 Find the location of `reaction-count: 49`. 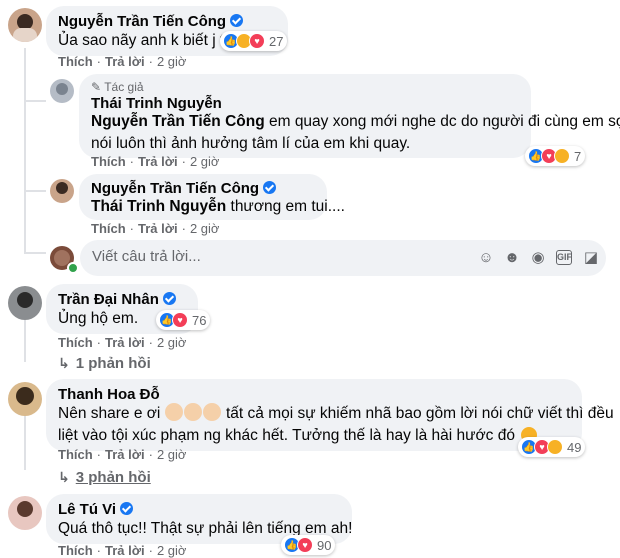

reaction-count: 49 is located at coordinates (574, 447).